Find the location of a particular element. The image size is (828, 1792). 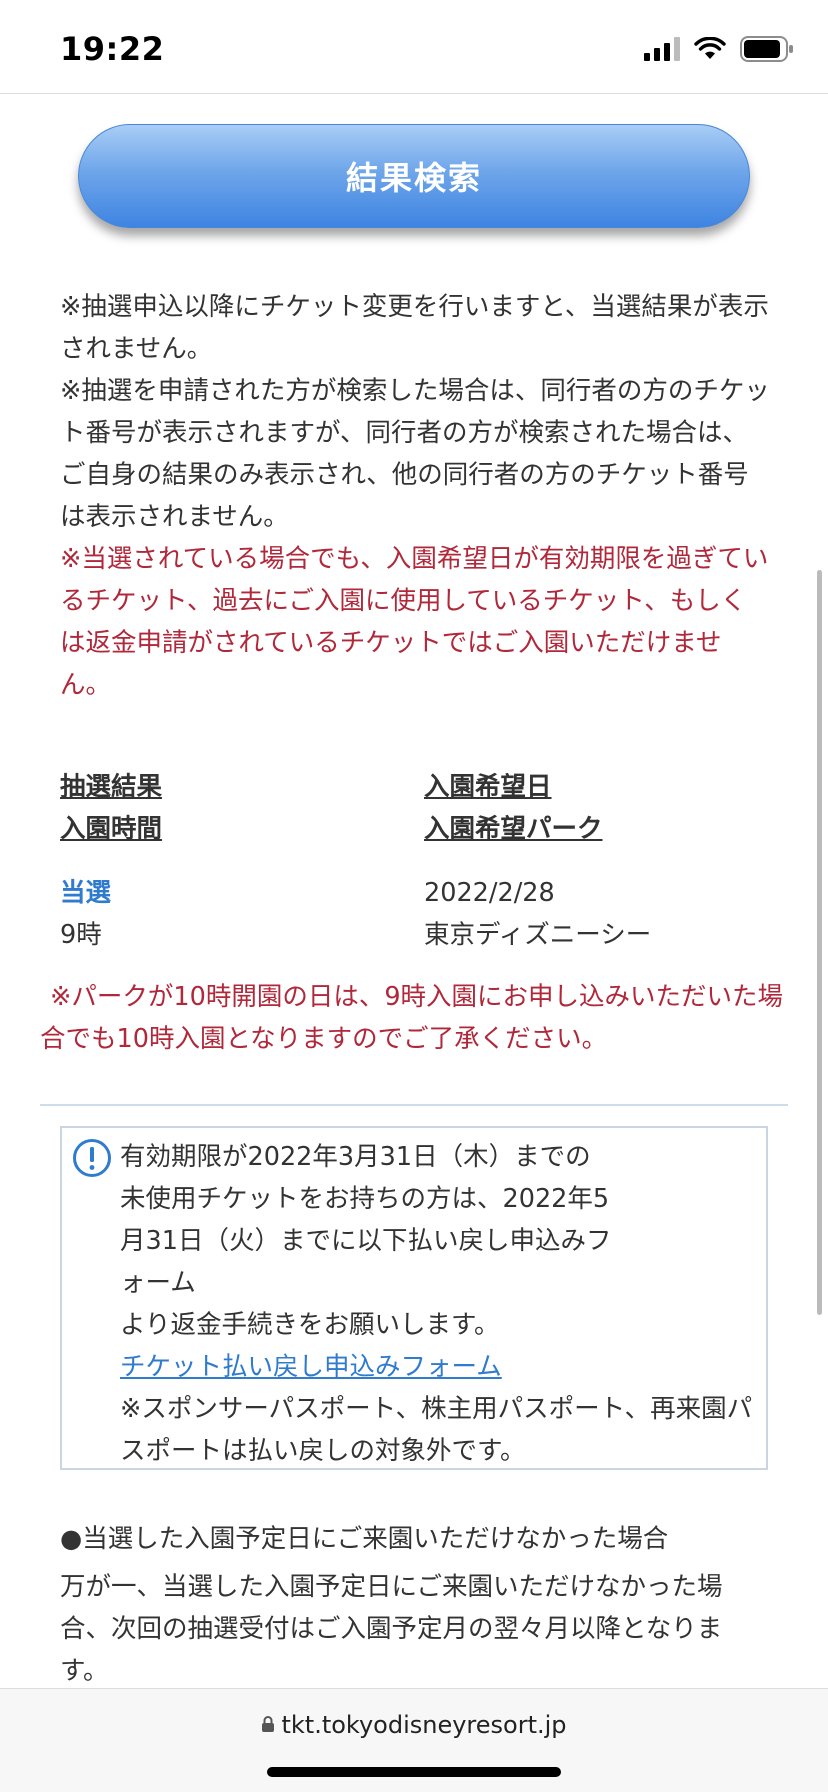

url-display: tkt.tokyodisneyresort.jp is located at coordinates (414, 1725).